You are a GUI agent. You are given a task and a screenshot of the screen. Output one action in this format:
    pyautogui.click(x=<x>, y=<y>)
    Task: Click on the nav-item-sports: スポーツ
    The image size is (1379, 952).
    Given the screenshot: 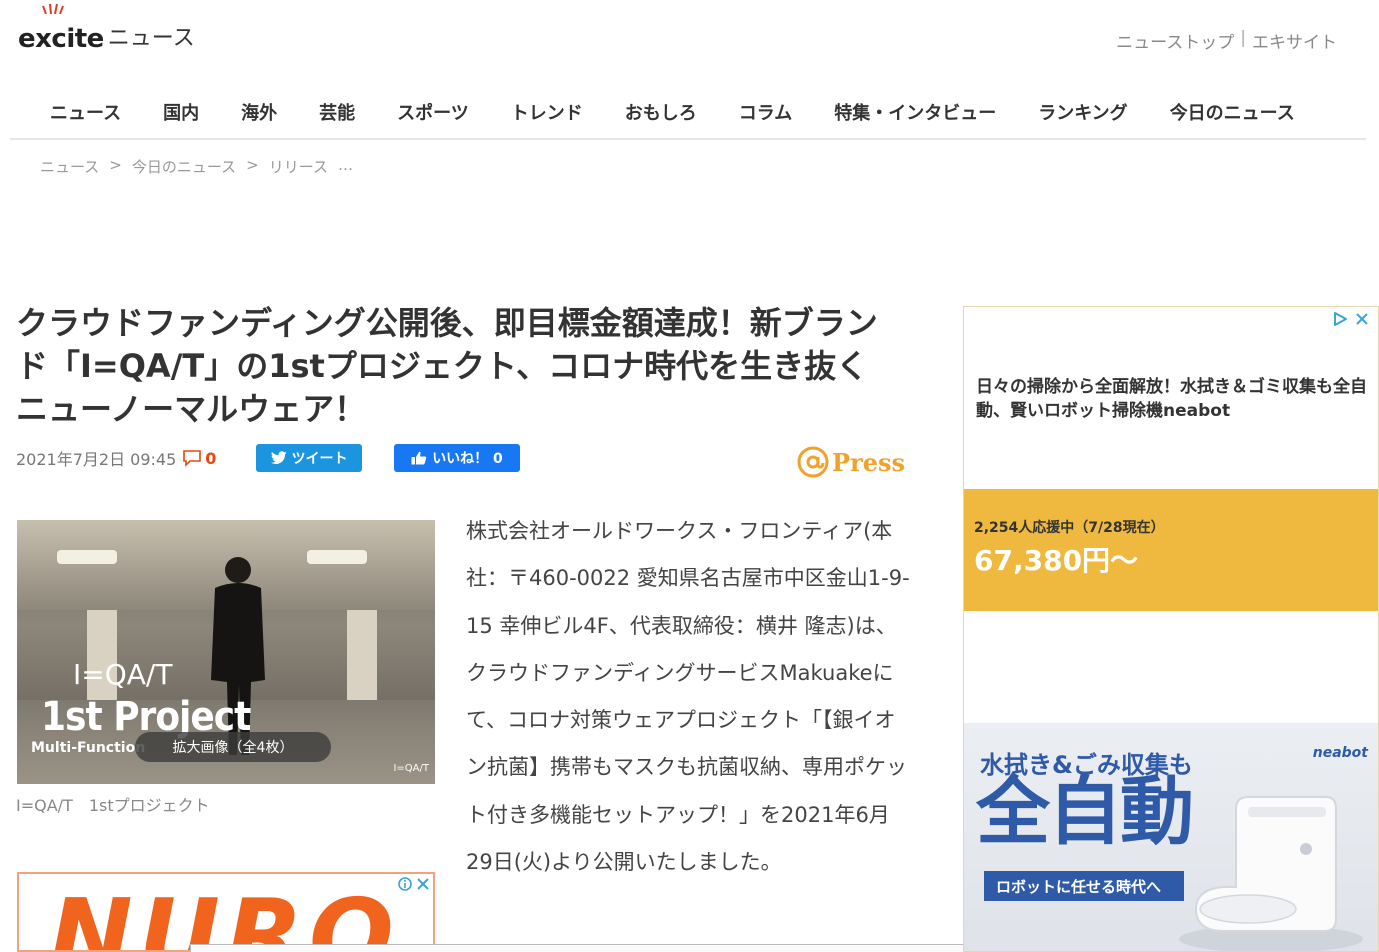 What is the action you would take?
    pyautogui.click(x=433, y=112)
    